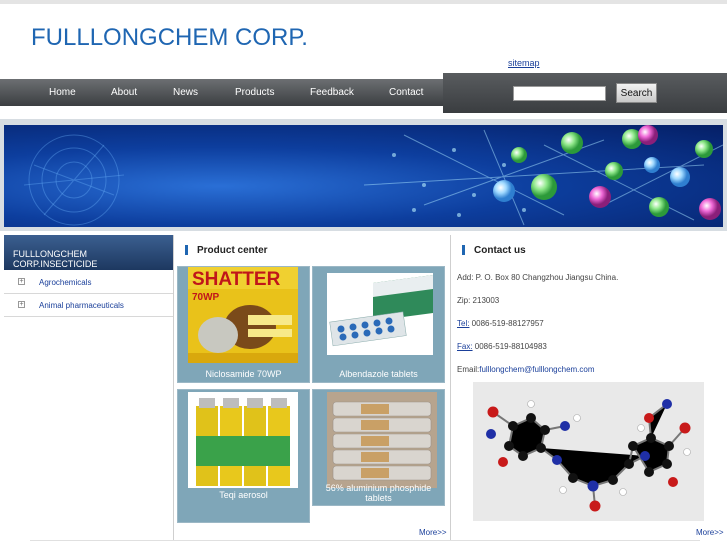 This screenshot has height=545, width=727. What do you see at coordinates (406, 92) in the screenshot?
I see `nav-contact: Contact` at bounding box center [406, 92].